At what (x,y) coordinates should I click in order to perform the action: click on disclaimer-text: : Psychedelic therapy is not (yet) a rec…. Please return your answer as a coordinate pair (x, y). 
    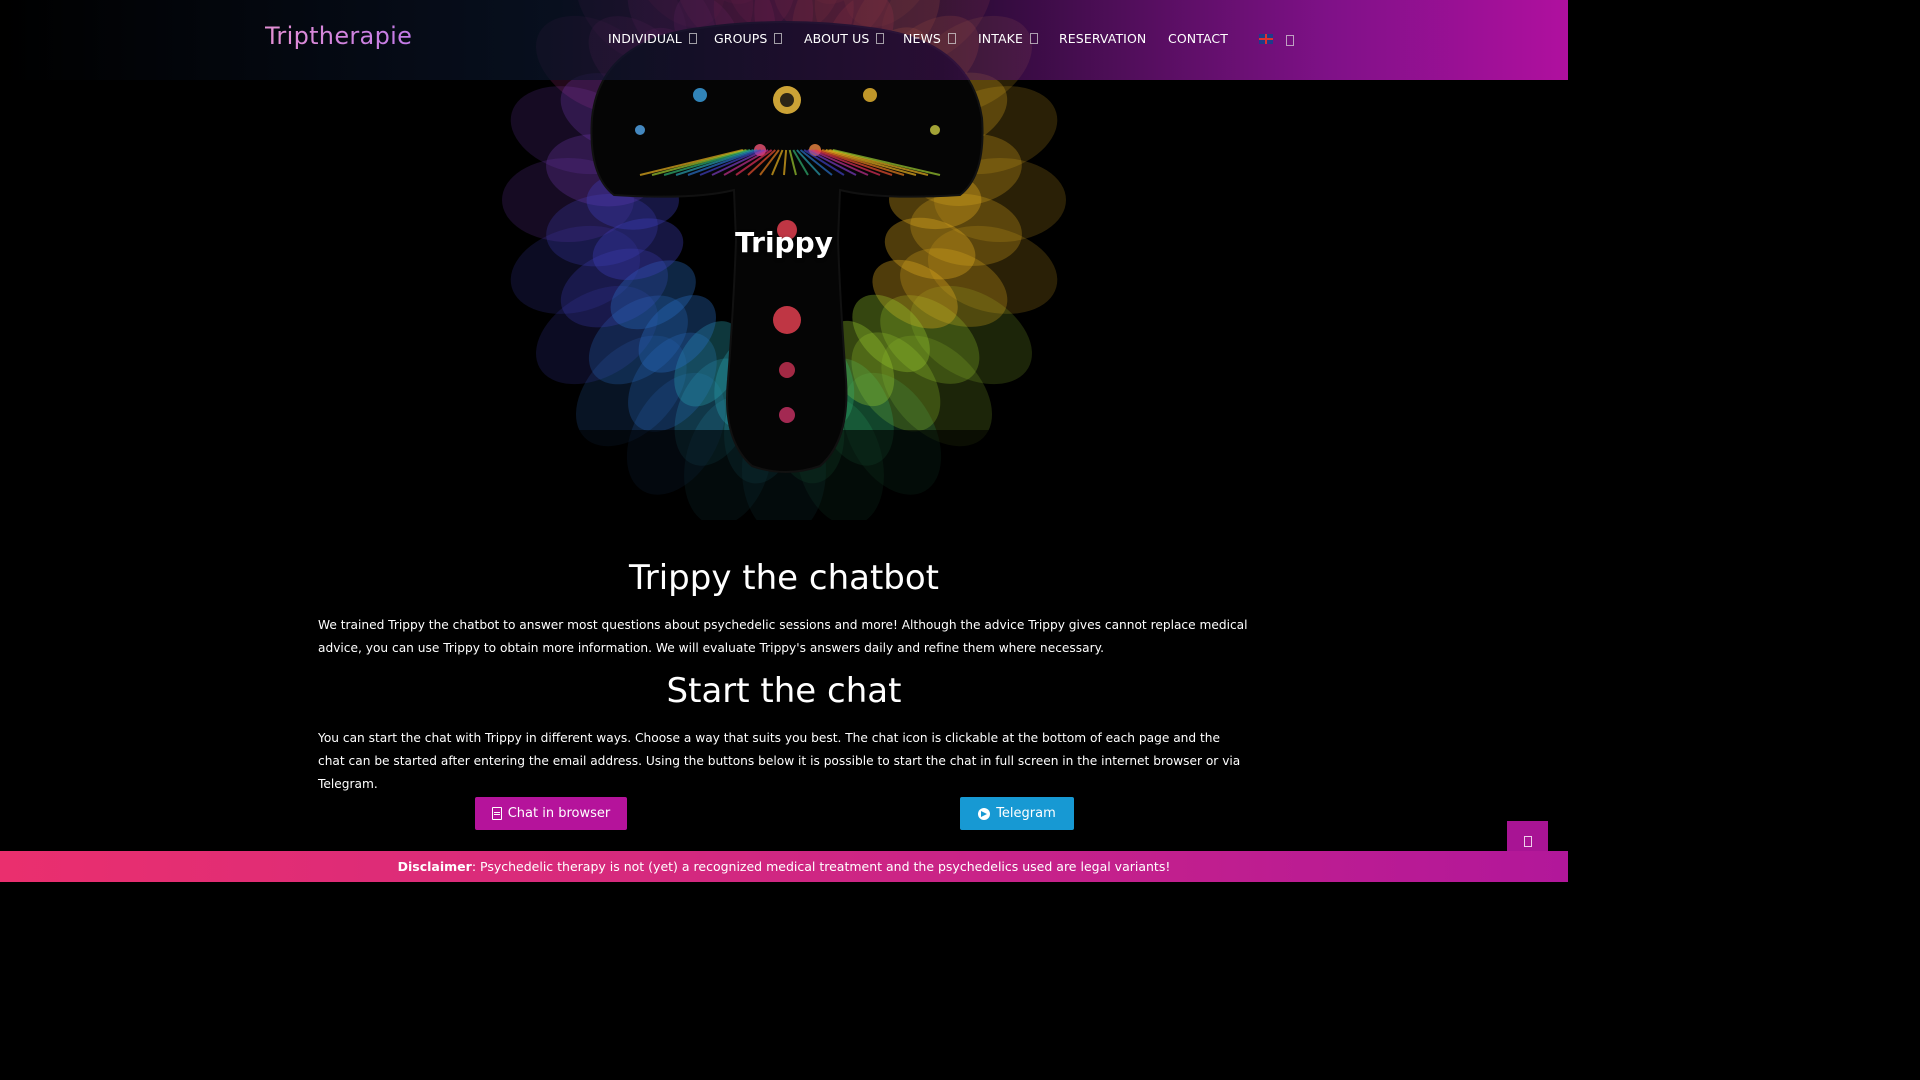
    Looking at the image, I should click on (821, 866).